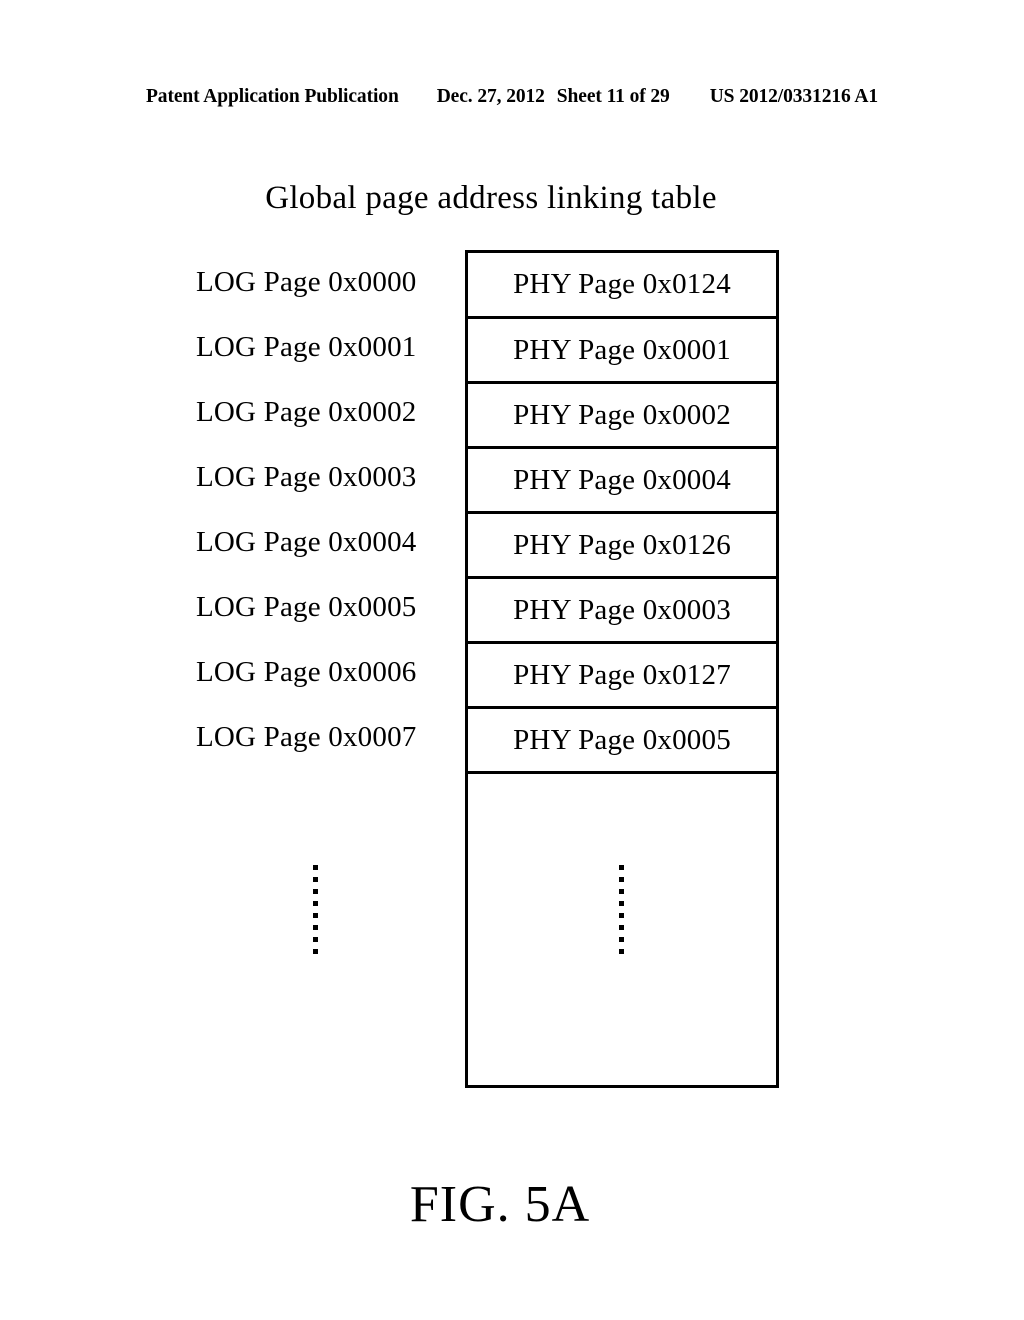 Image resolution: width=1024 pixels, height=1320 pixels. Describe the element at coordinates (622, 546) in the screenshot. I see `table-row: PHY Page 0x0126` at that location.